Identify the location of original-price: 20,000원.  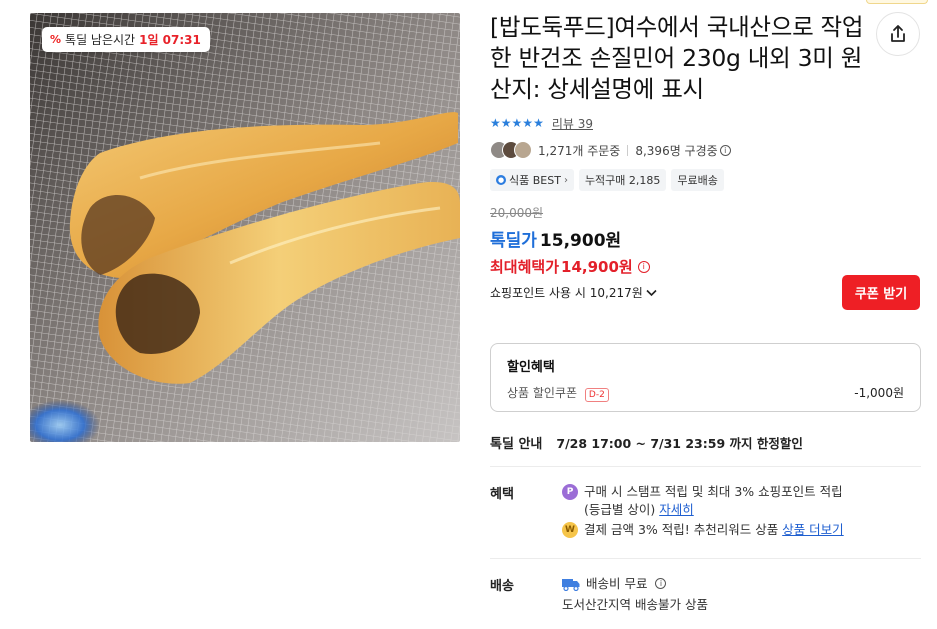
(517, 213).